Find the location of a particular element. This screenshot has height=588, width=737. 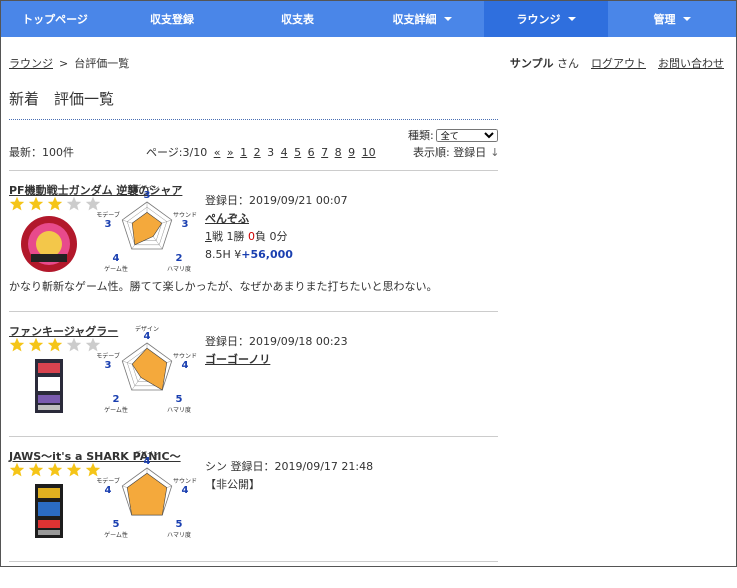

nav-label: 収支表 is located at coordinates (297, 19).